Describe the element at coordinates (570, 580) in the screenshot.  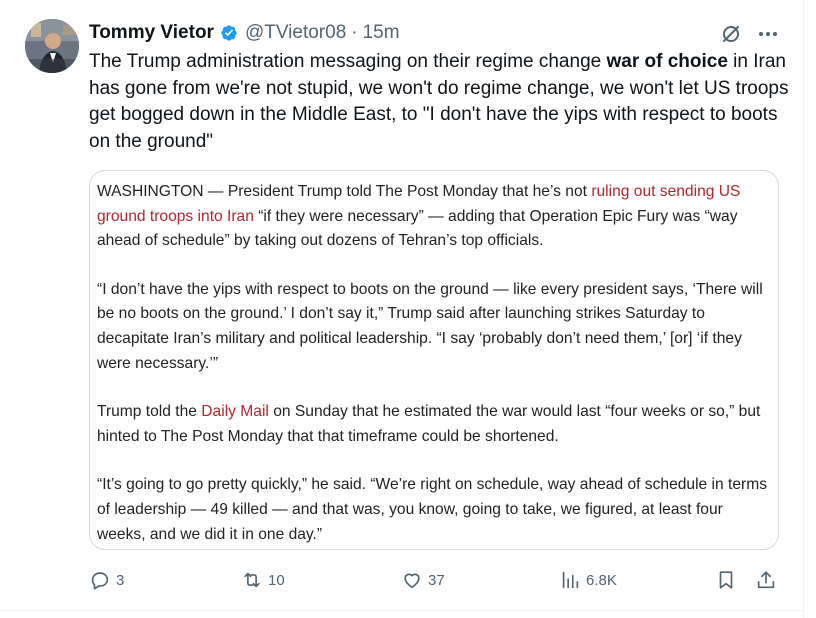
I see `views-icon` at that location.